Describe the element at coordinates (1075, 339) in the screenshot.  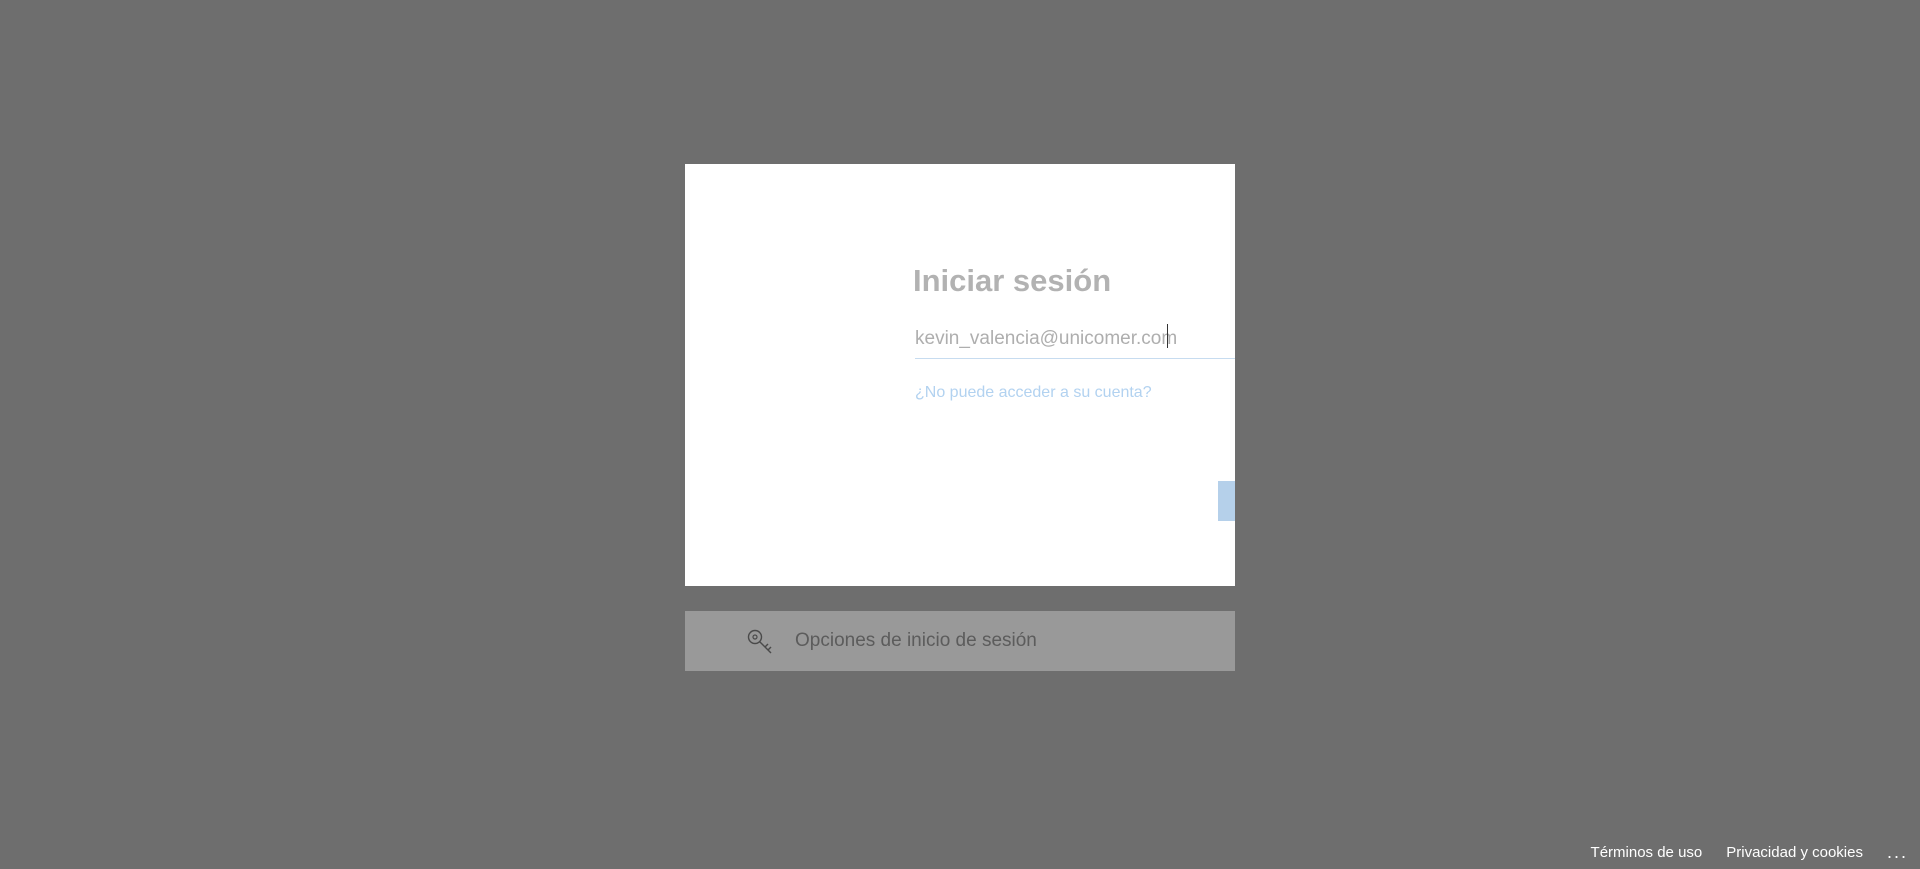
I see `email-field` at that location.